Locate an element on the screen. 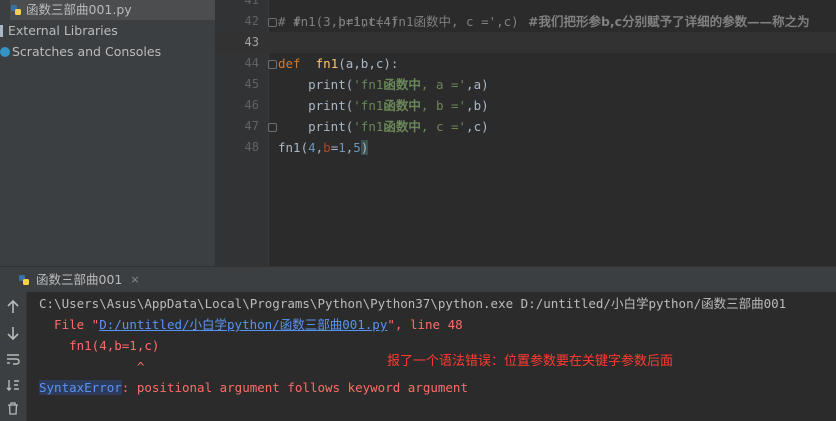 This screenshot has height=421, width=836. code-line-48: fn1(4,b=1,5) is located at coordinates (323, 147).